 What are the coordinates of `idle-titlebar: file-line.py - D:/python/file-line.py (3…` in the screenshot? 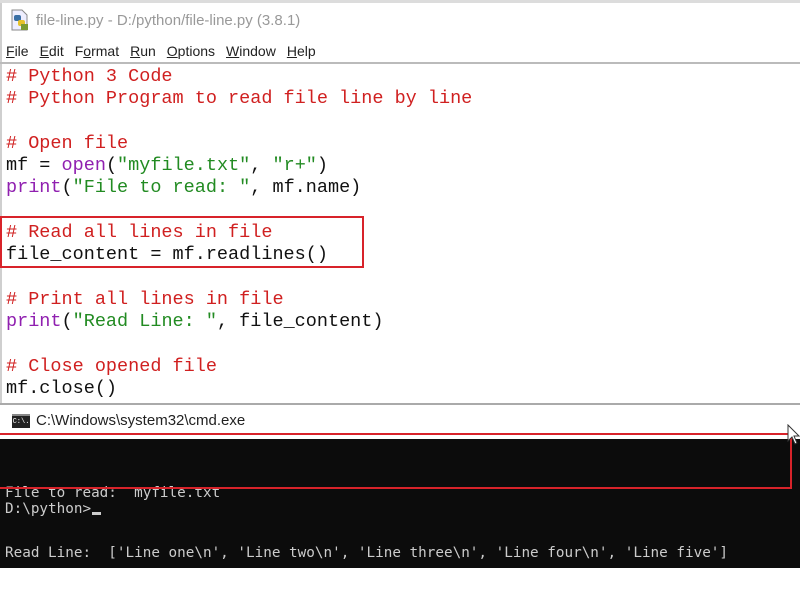 It's located at (400, 20).